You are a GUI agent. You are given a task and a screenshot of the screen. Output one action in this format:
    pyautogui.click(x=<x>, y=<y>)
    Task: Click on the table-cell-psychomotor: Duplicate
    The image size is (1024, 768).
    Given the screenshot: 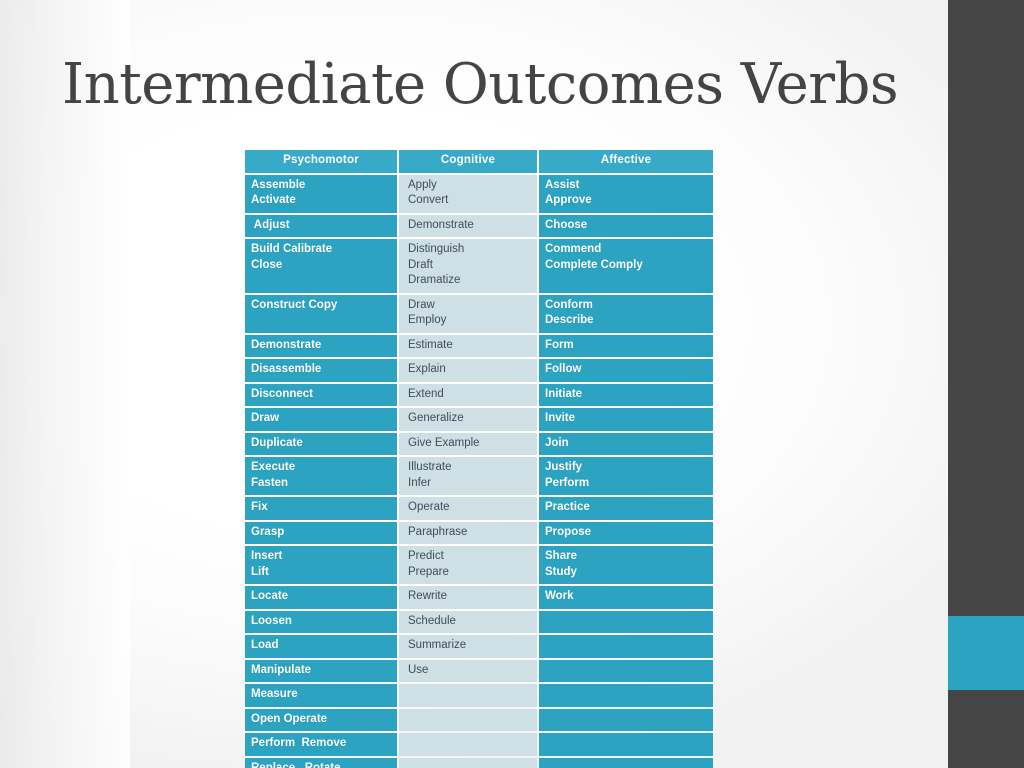 What is the action you would take?
    pyautogui.click(x=321, y=443)
    